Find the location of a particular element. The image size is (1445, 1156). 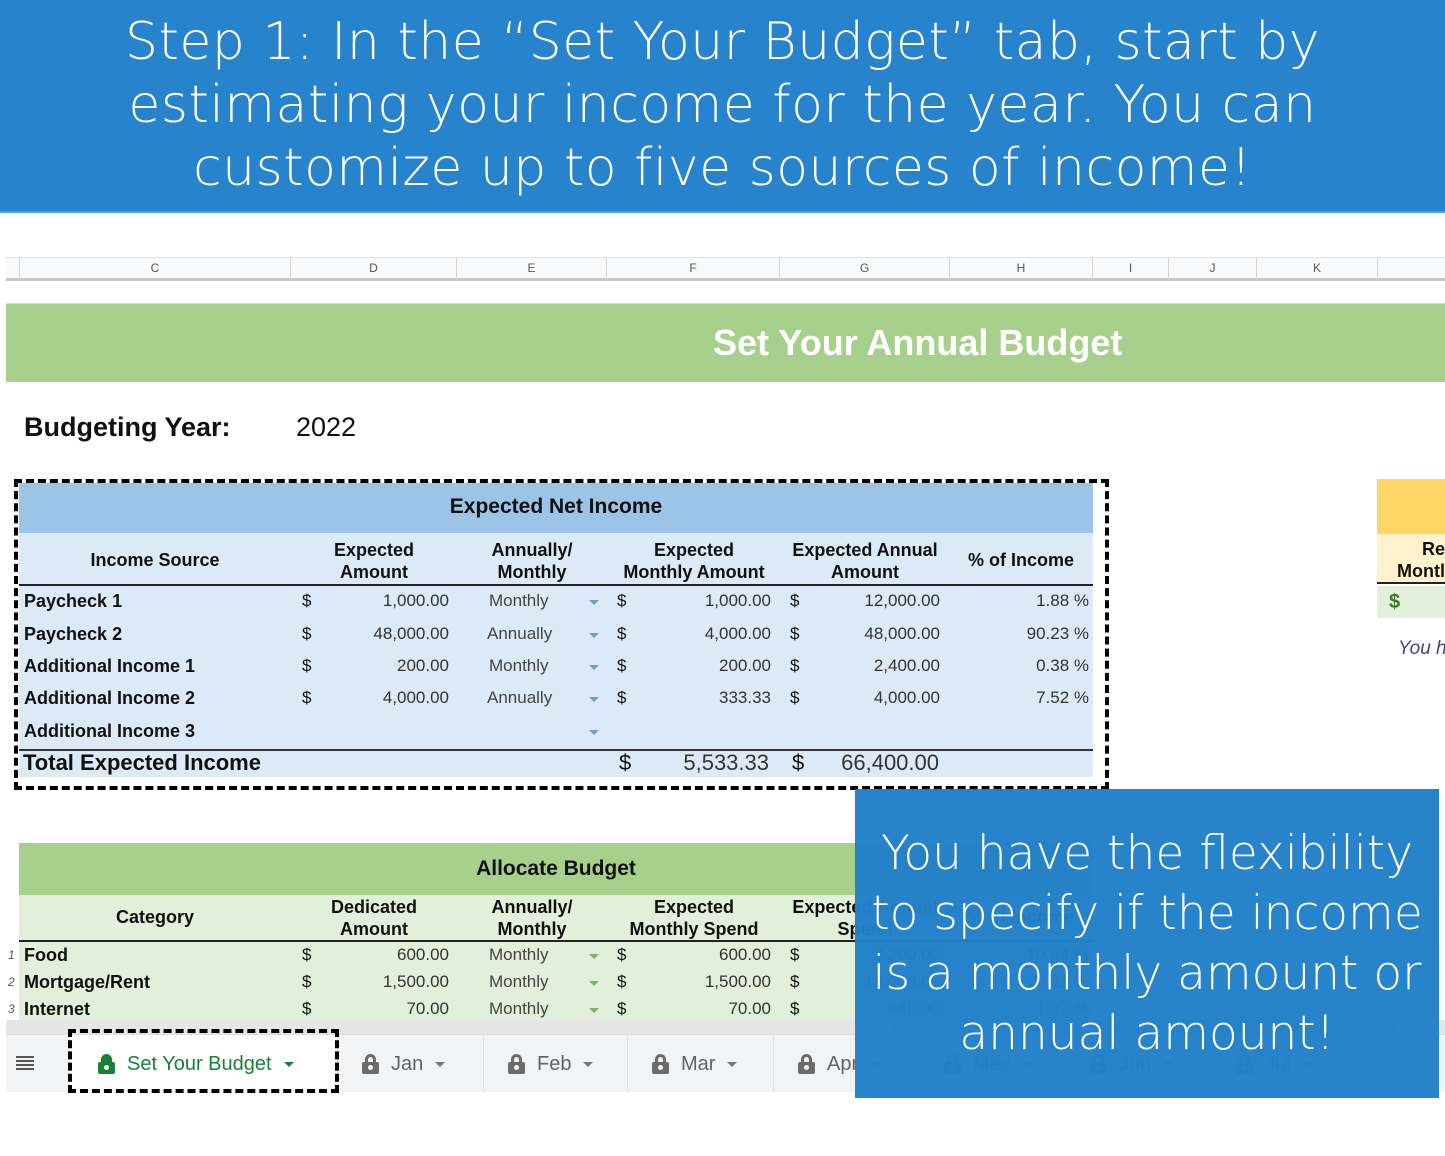

tab-label: Feb is located at coordinates (554, 1063).